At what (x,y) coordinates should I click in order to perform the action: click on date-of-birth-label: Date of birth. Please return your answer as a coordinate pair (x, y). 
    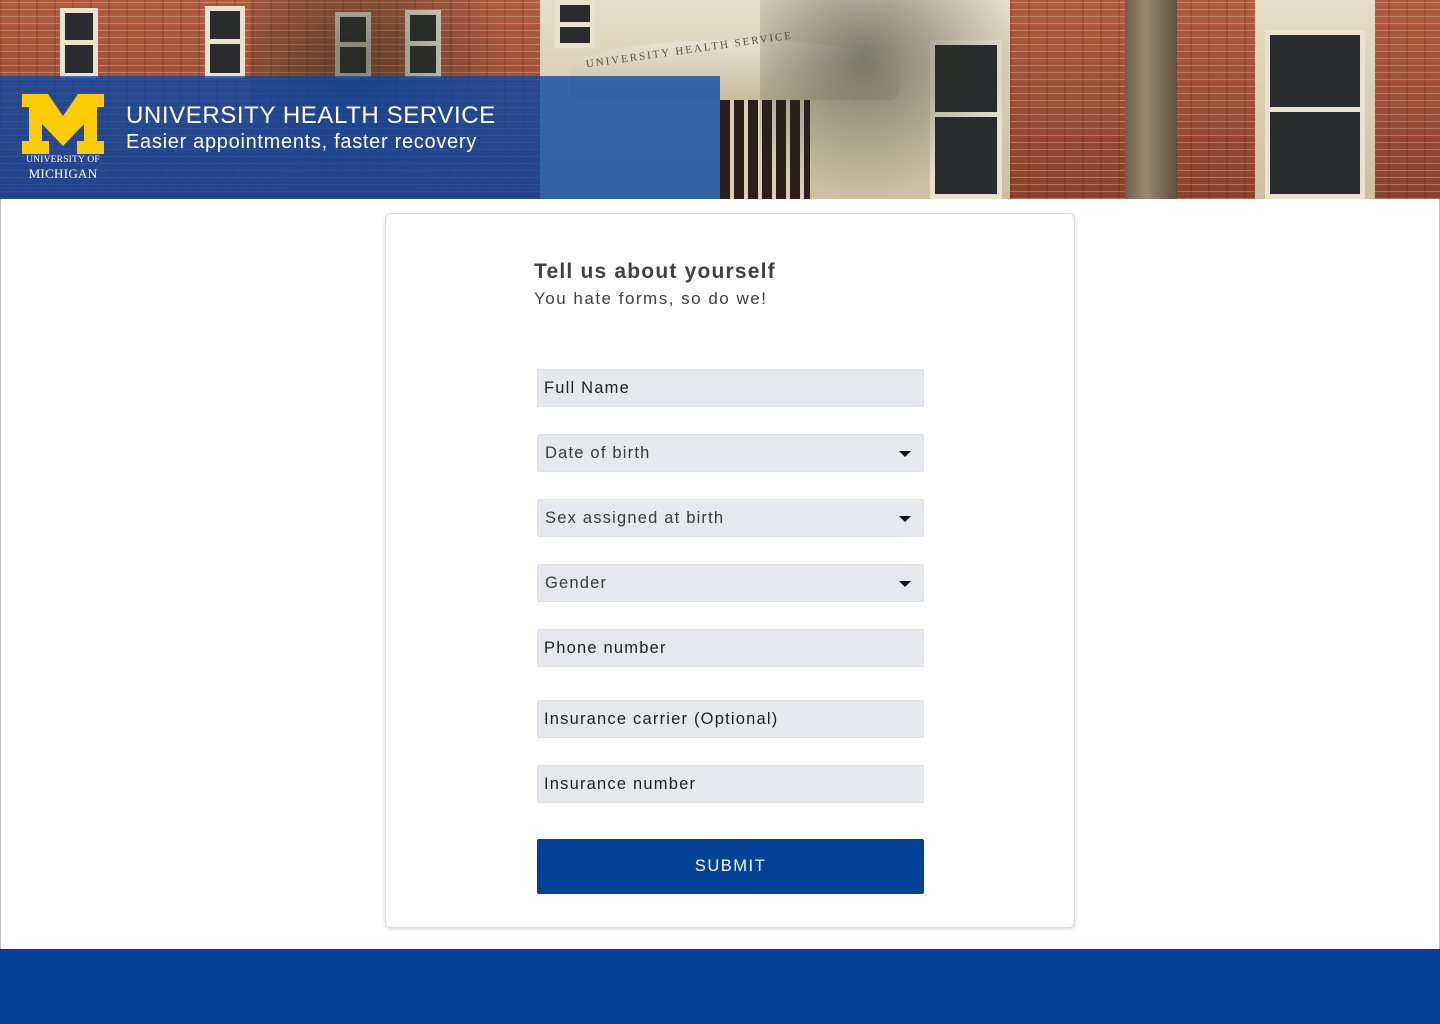
    Looking at the image, I should click on (598, 452).